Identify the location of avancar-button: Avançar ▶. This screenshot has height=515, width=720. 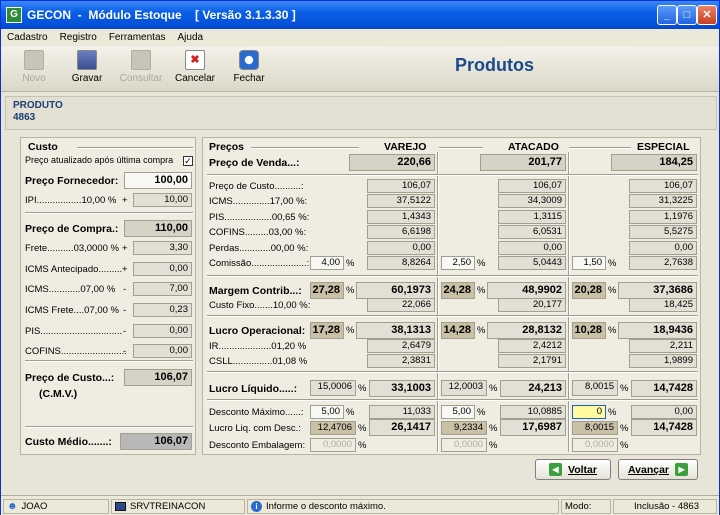
(658, 469).